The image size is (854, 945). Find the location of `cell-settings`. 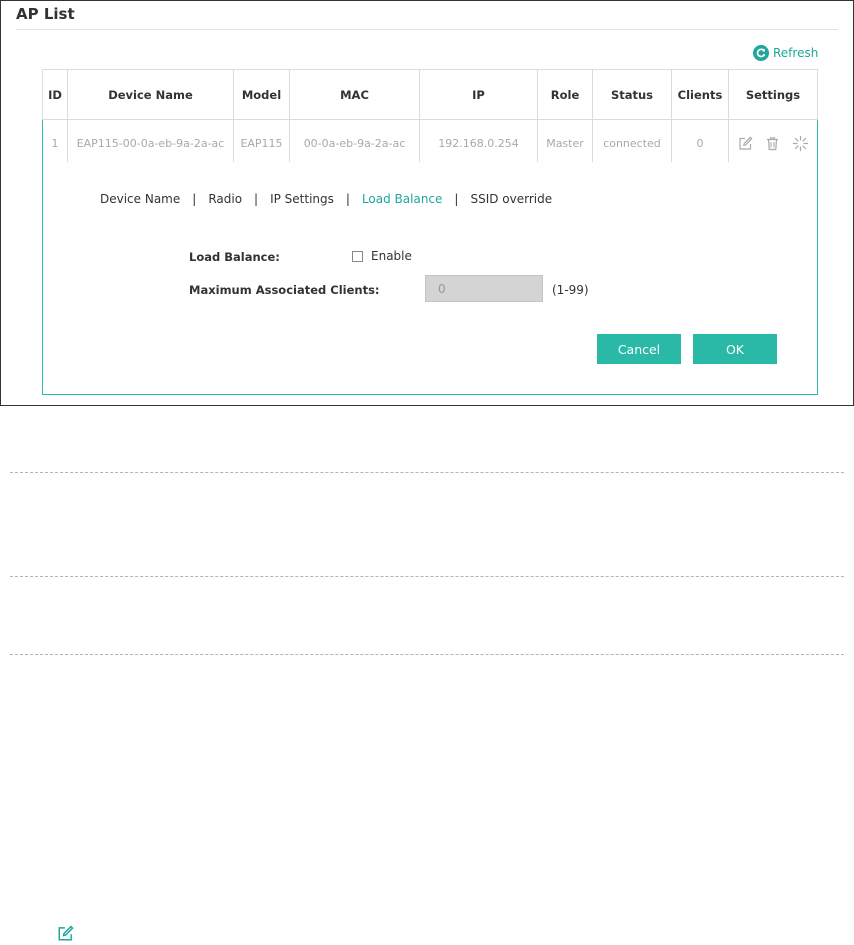

cell-settings is located at coordinates (773, 143).